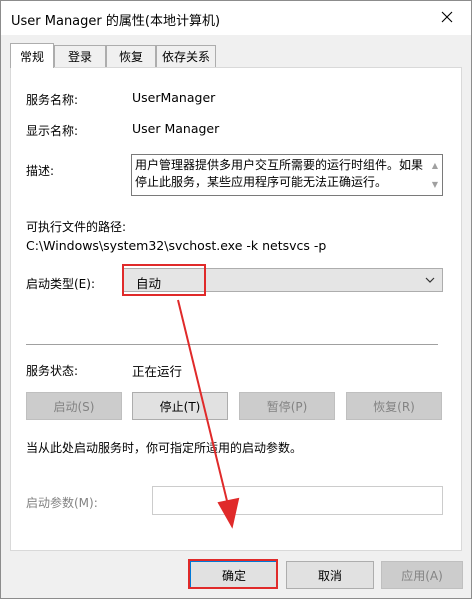 Image resolution: width=472 pixels, height=599 pixels. I want to click on tab-logon: 登录, so click(80, 56).